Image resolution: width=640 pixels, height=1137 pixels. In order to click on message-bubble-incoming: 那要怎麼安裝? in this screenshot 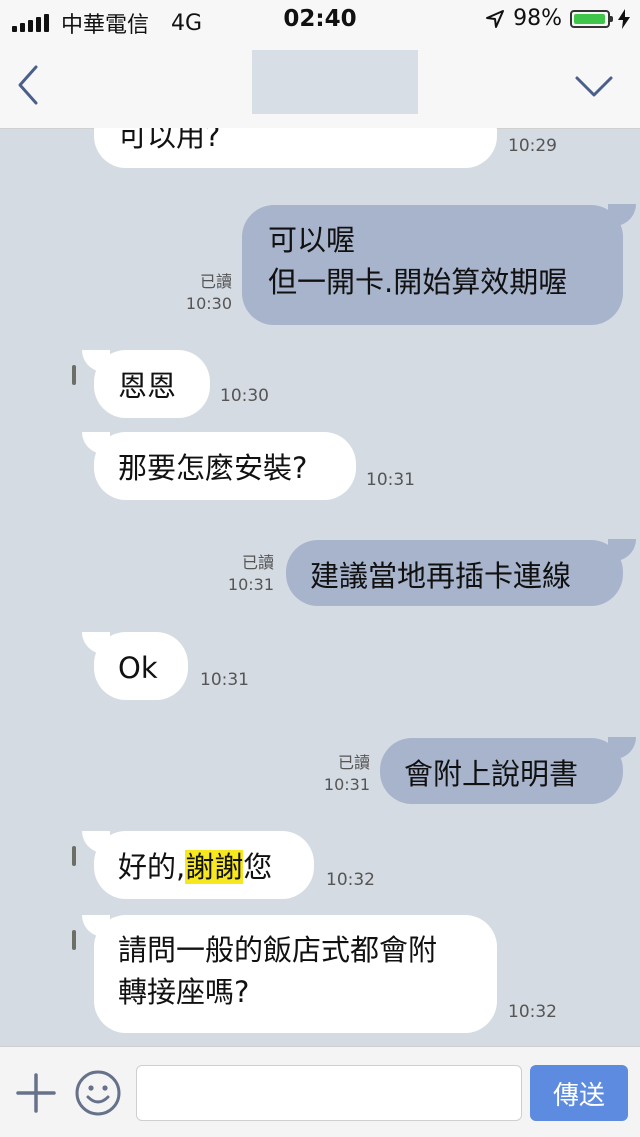, I will do `click(225, 466)`.